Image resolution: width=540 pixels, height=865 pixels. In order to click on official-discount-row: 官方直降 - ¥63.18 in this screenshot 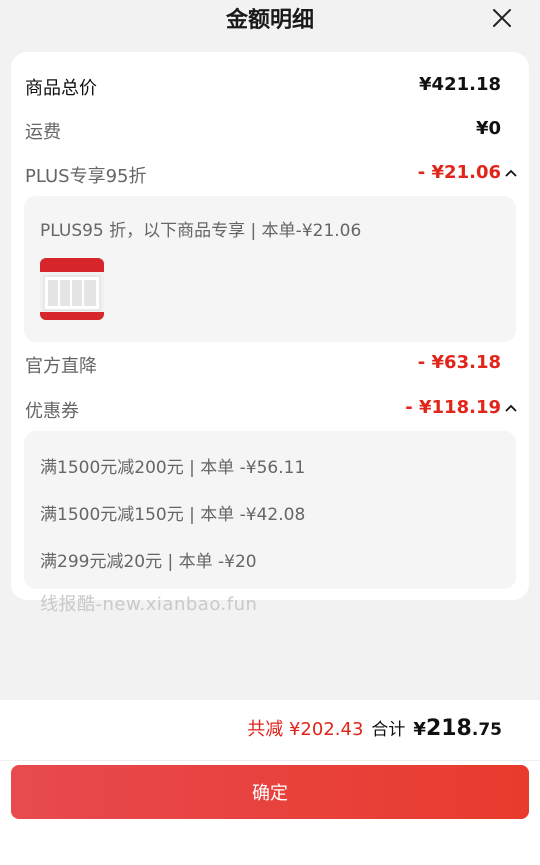, I will do `click(263, 365)`.